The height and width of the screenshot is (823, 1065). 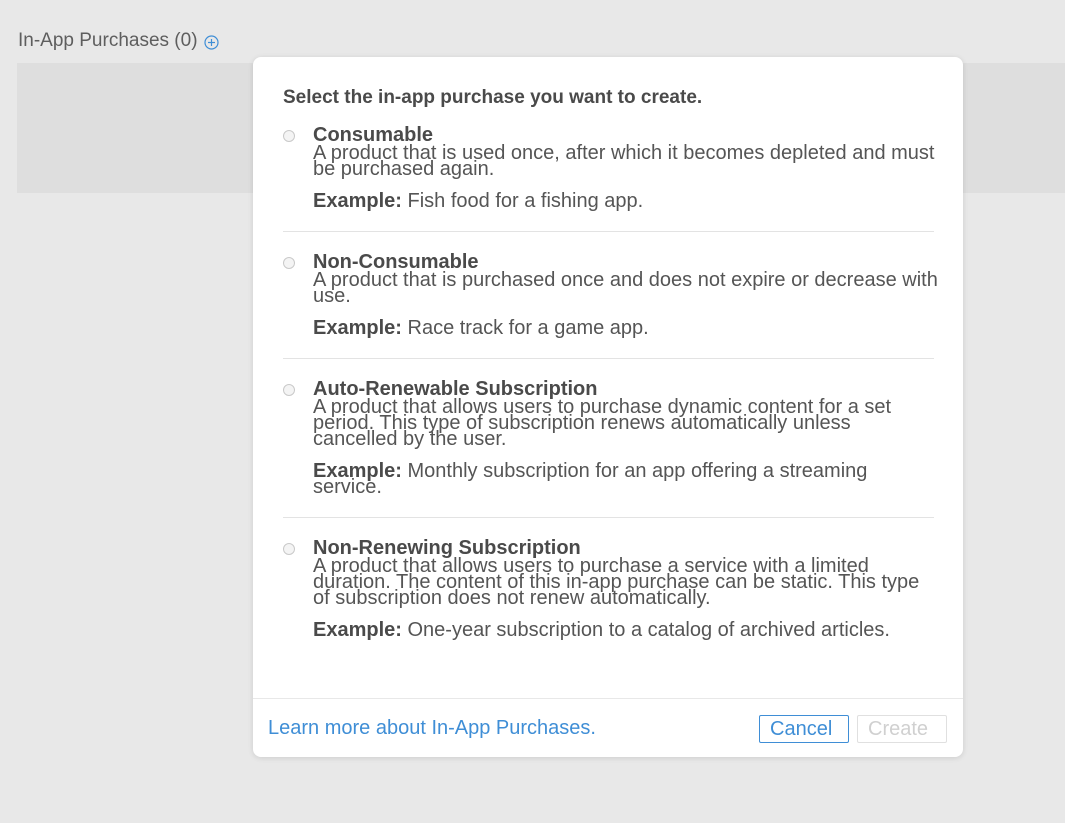 I want to click on add-circle-icon, so click(x=211, y=42).